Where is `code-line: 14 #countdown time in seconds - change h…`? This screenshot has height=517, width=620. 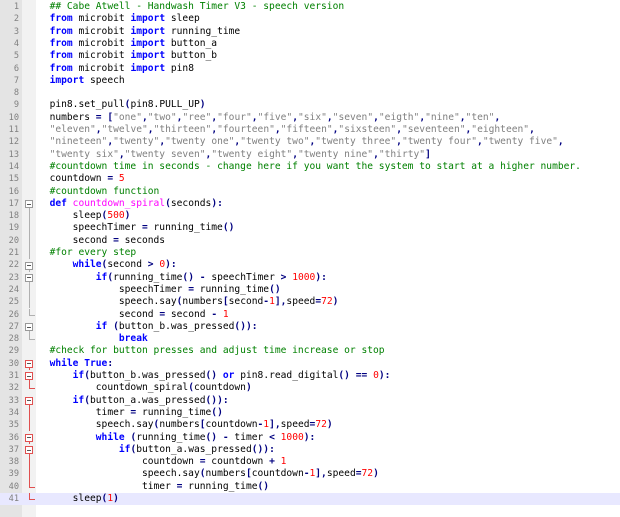 code-line: 14 #countdown time in seconds - change h… is located at coordinates (310, 167).